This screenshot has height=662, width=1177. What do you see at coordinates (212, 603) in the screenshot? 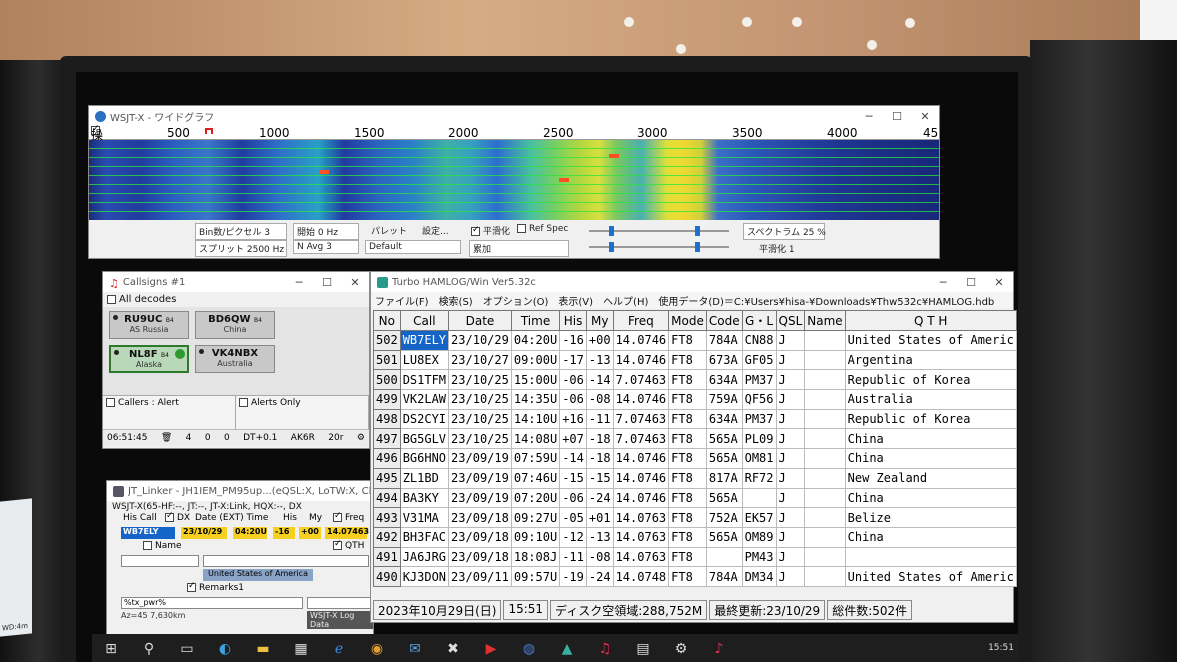
I see `remarks-template-select: %tx_pwr%` at bounding box center [212, 603].